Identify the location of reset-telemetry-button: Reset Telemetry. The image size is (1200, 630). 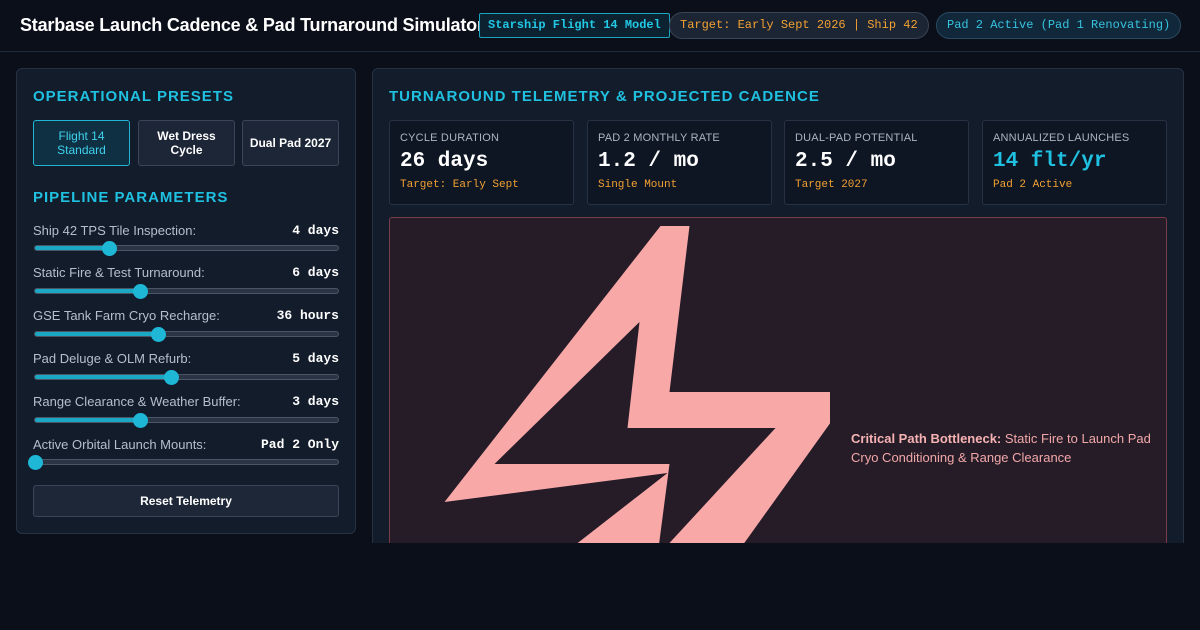
(186, 501).